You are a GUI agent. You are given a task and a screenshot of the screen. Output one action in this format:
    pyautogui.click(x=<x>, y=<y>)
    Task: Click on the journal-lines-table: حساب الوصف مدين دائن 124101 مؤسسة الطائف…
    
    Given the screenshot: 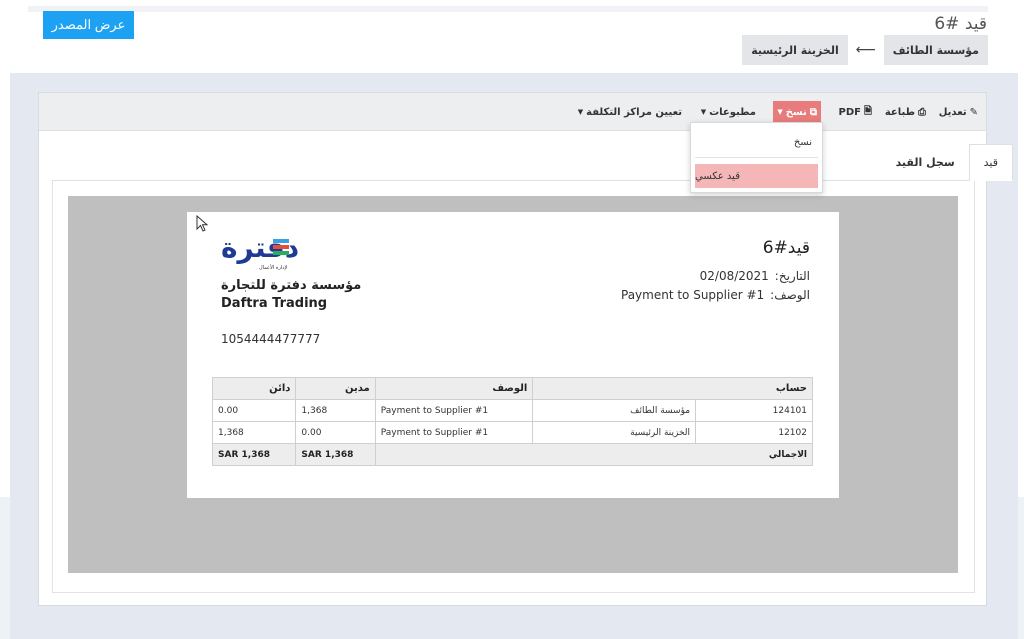 What is the action you would take?
    pyautogui.click(x=512, y=421)
    